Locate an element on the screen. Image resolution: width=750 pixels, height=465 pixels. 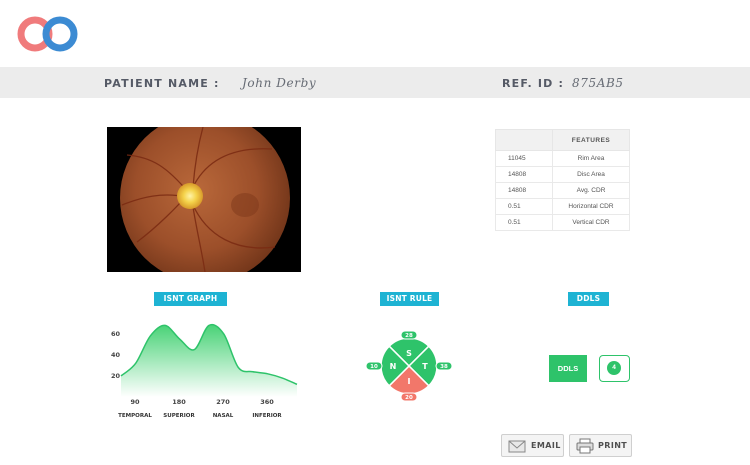
isnt-area is located at coordinates (209, 360).